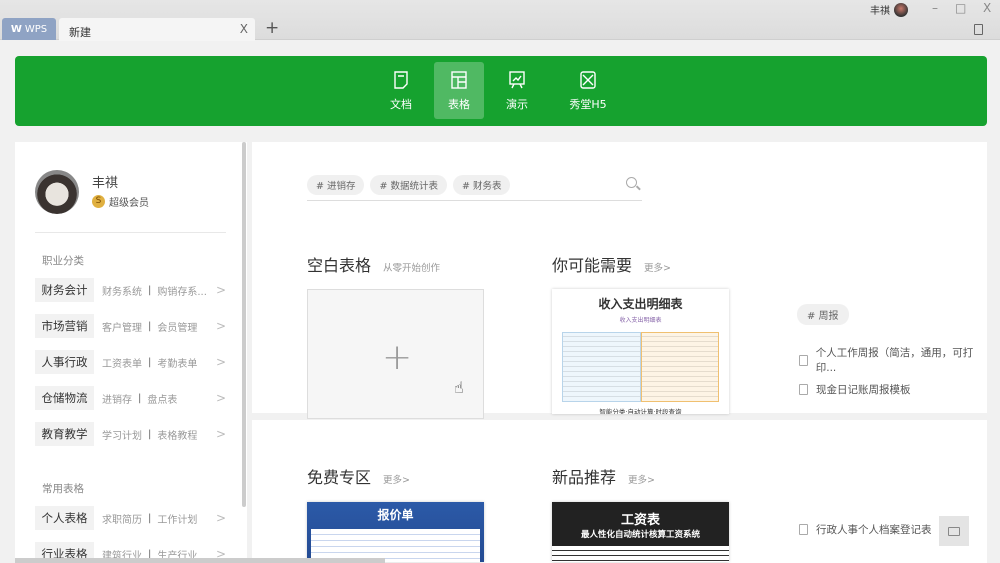  Describe the element at coordinates (588, 79) in the screenshot. I see `h5-icon` at that location.